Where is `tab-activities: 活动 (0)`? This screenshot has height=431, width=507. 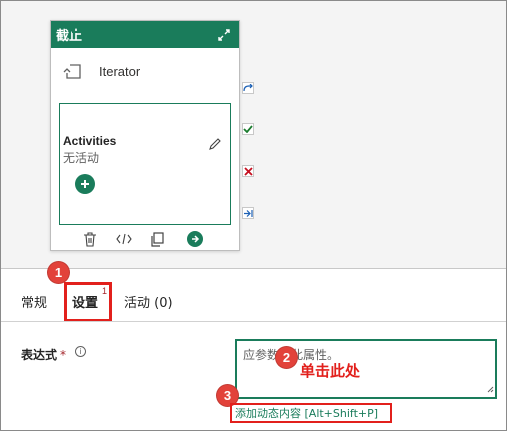
tab-activities: 活动 (0) is located at coordinates (148, 301).